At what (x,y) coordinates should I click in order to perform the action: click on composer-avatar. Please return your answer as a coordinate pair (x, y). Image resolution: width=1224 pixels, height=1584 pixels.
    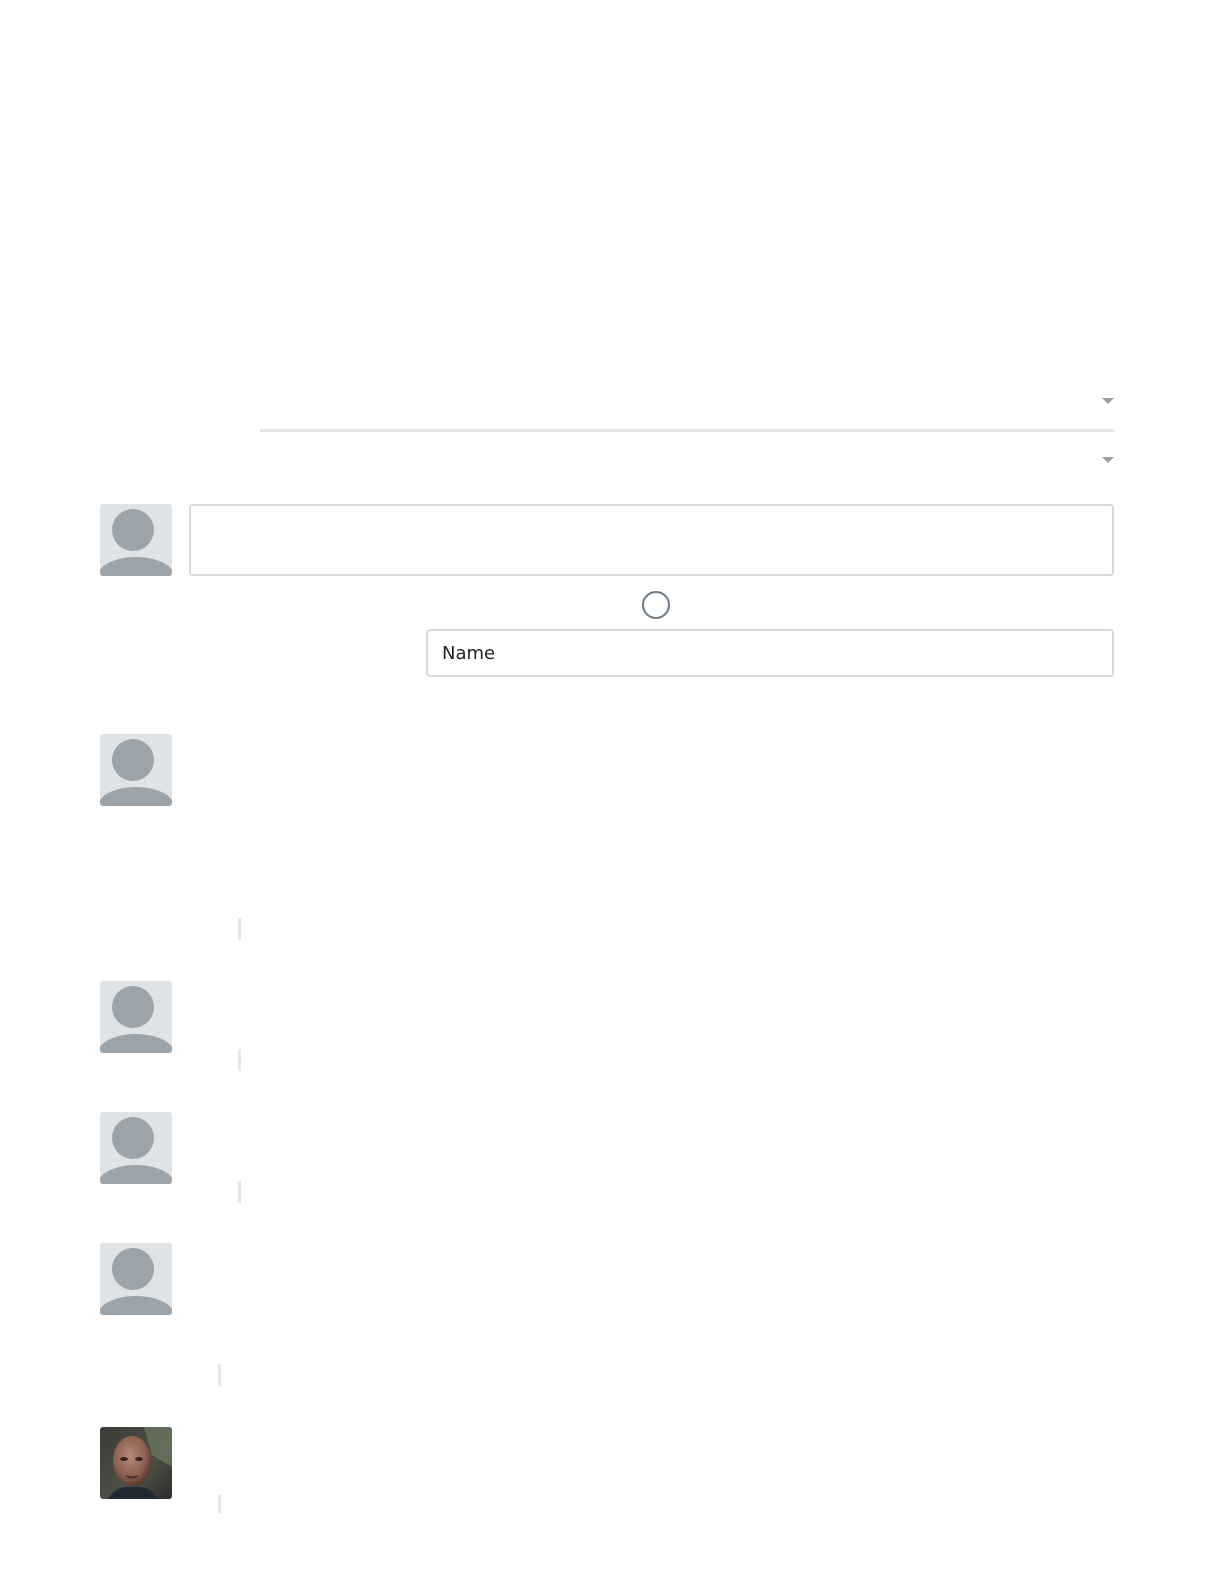
    Looking at the image, I should click on (136, 540).